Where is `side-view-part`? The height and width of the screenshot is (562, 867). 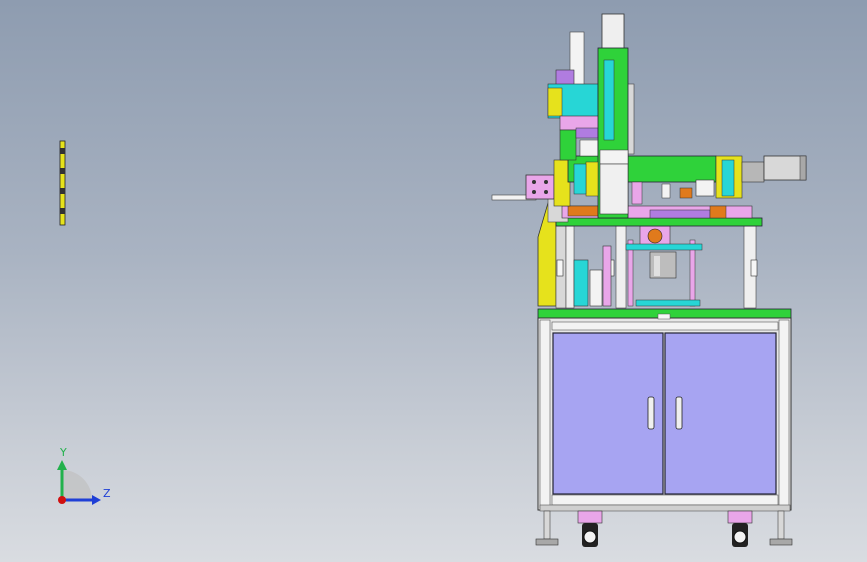
side-view-part is located at coordinates (62, 183).